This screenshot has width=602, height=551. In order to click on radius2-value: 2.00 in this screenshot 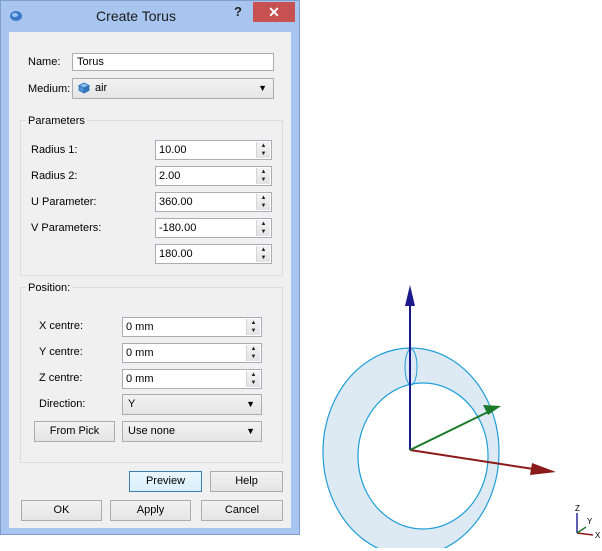, I will do `click(170, 176)`.